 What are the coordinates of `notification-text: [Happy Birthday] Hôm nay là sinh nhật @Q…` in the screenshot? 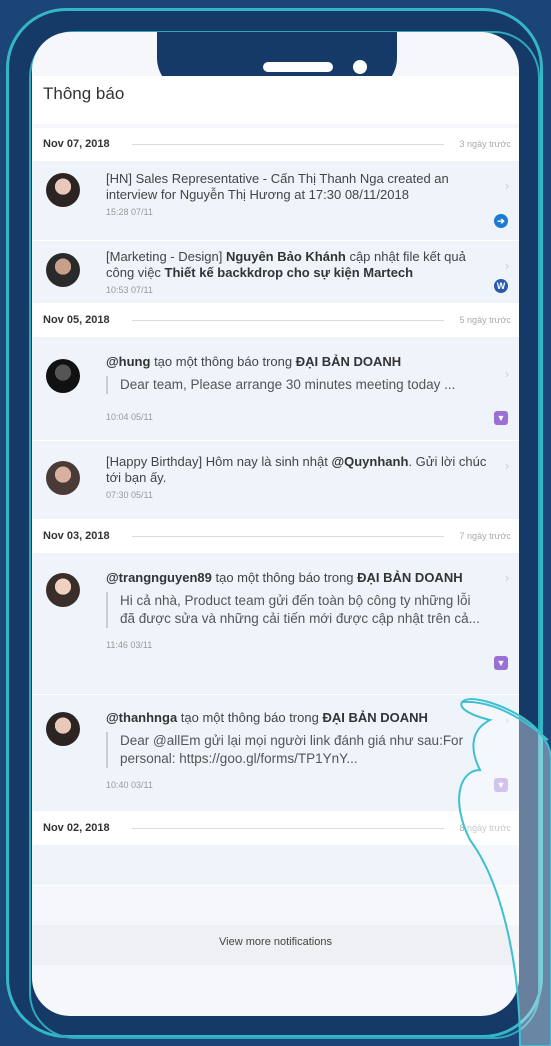 It's located at (296, 469).